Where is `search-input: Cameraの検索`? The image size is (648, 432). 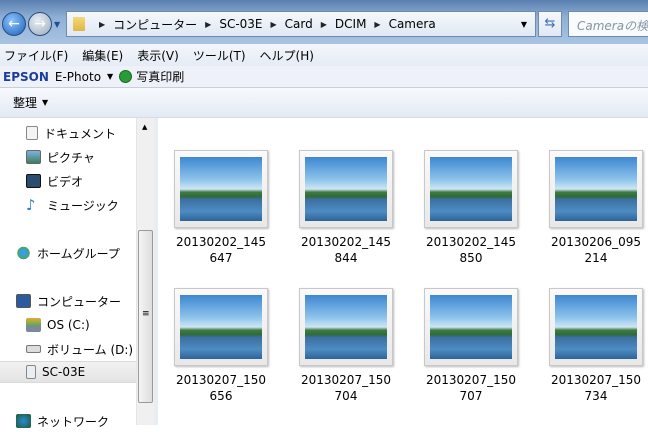 search-input: Cameraの検索 is located at coordinates (608, 24).